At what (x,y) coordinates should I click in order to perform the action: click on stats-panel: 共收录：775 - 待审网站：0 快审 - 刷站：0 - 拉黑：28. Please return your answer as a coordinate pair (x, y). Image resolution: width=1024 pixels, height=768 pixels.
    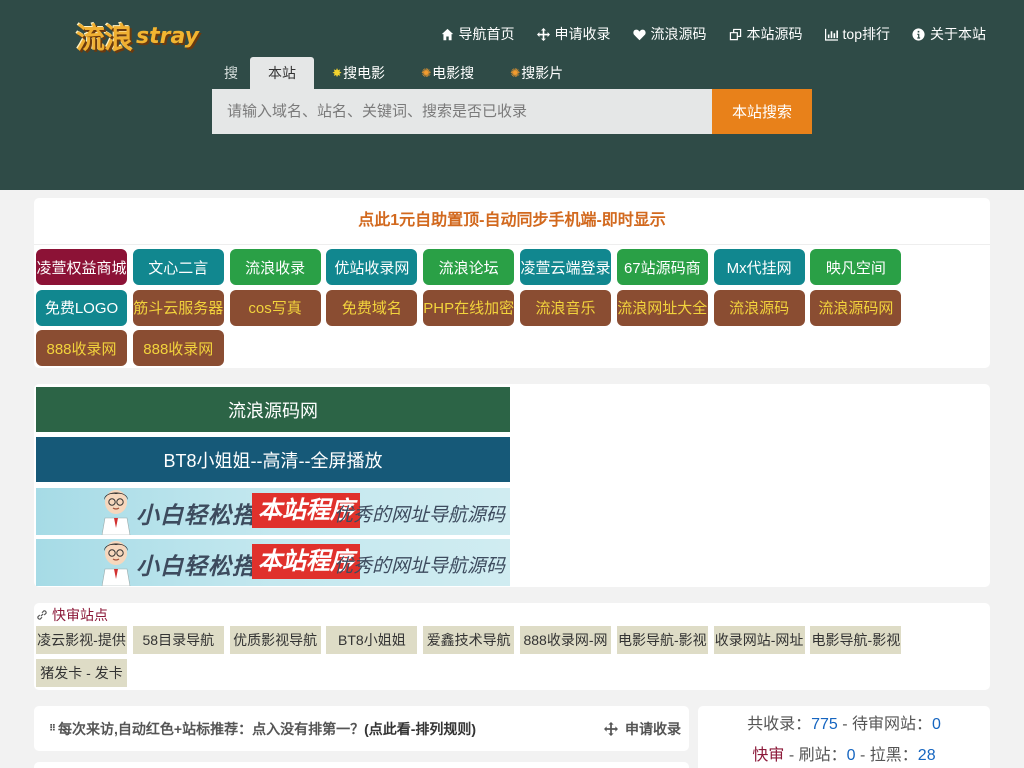
    Looking at the image, I should click on (844, 737).